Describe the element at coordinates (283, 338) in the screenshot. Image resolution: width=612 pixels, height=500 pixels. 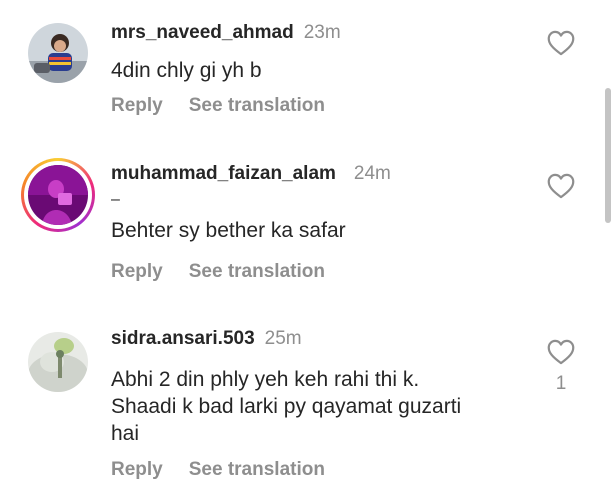
I see `comment-timestamp: 25m` at that location.